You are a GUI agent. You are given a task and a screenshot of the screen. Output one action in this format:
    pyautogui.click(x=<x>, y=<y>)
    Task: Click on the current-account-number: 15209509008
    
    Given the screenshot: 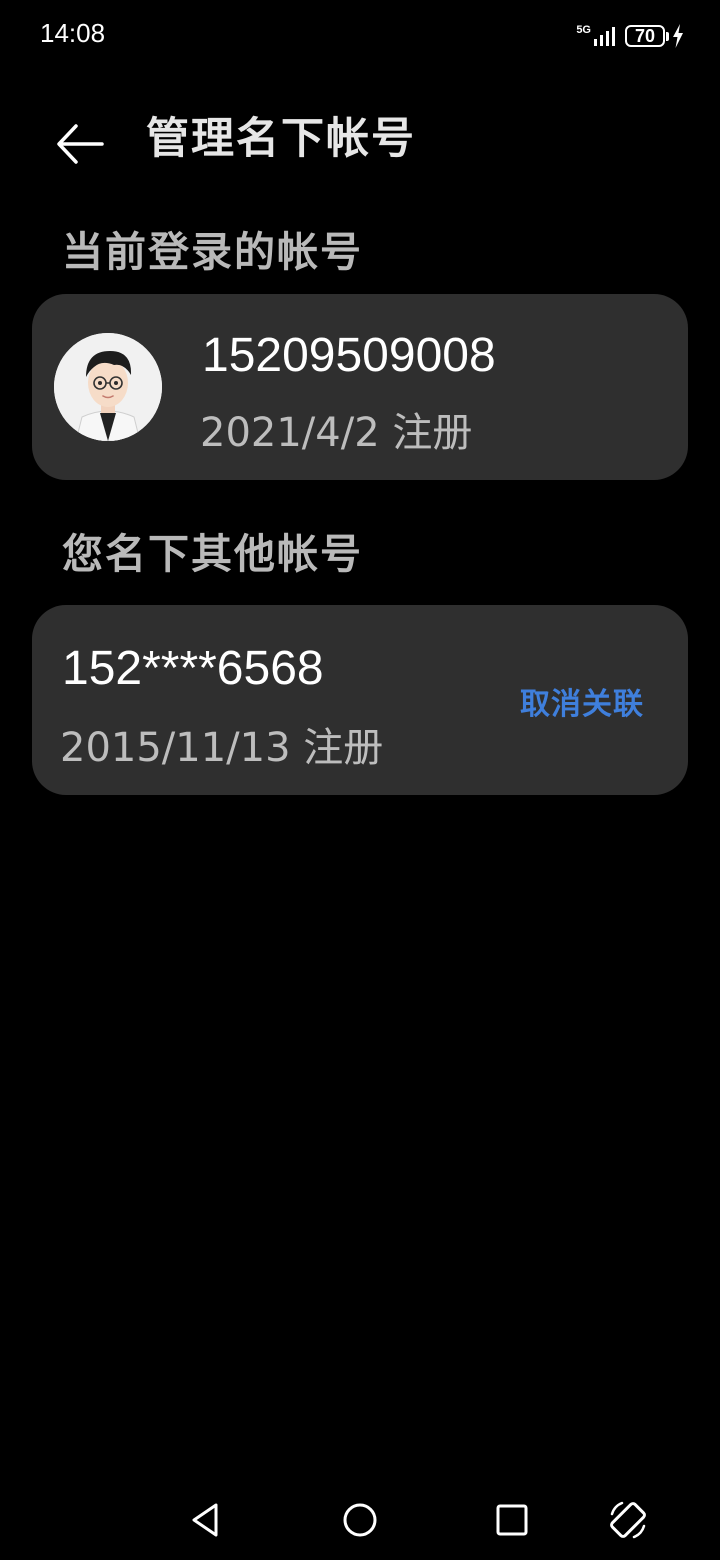 What is the action you would take?
    pyautogui.click(x=349, y=355)
    